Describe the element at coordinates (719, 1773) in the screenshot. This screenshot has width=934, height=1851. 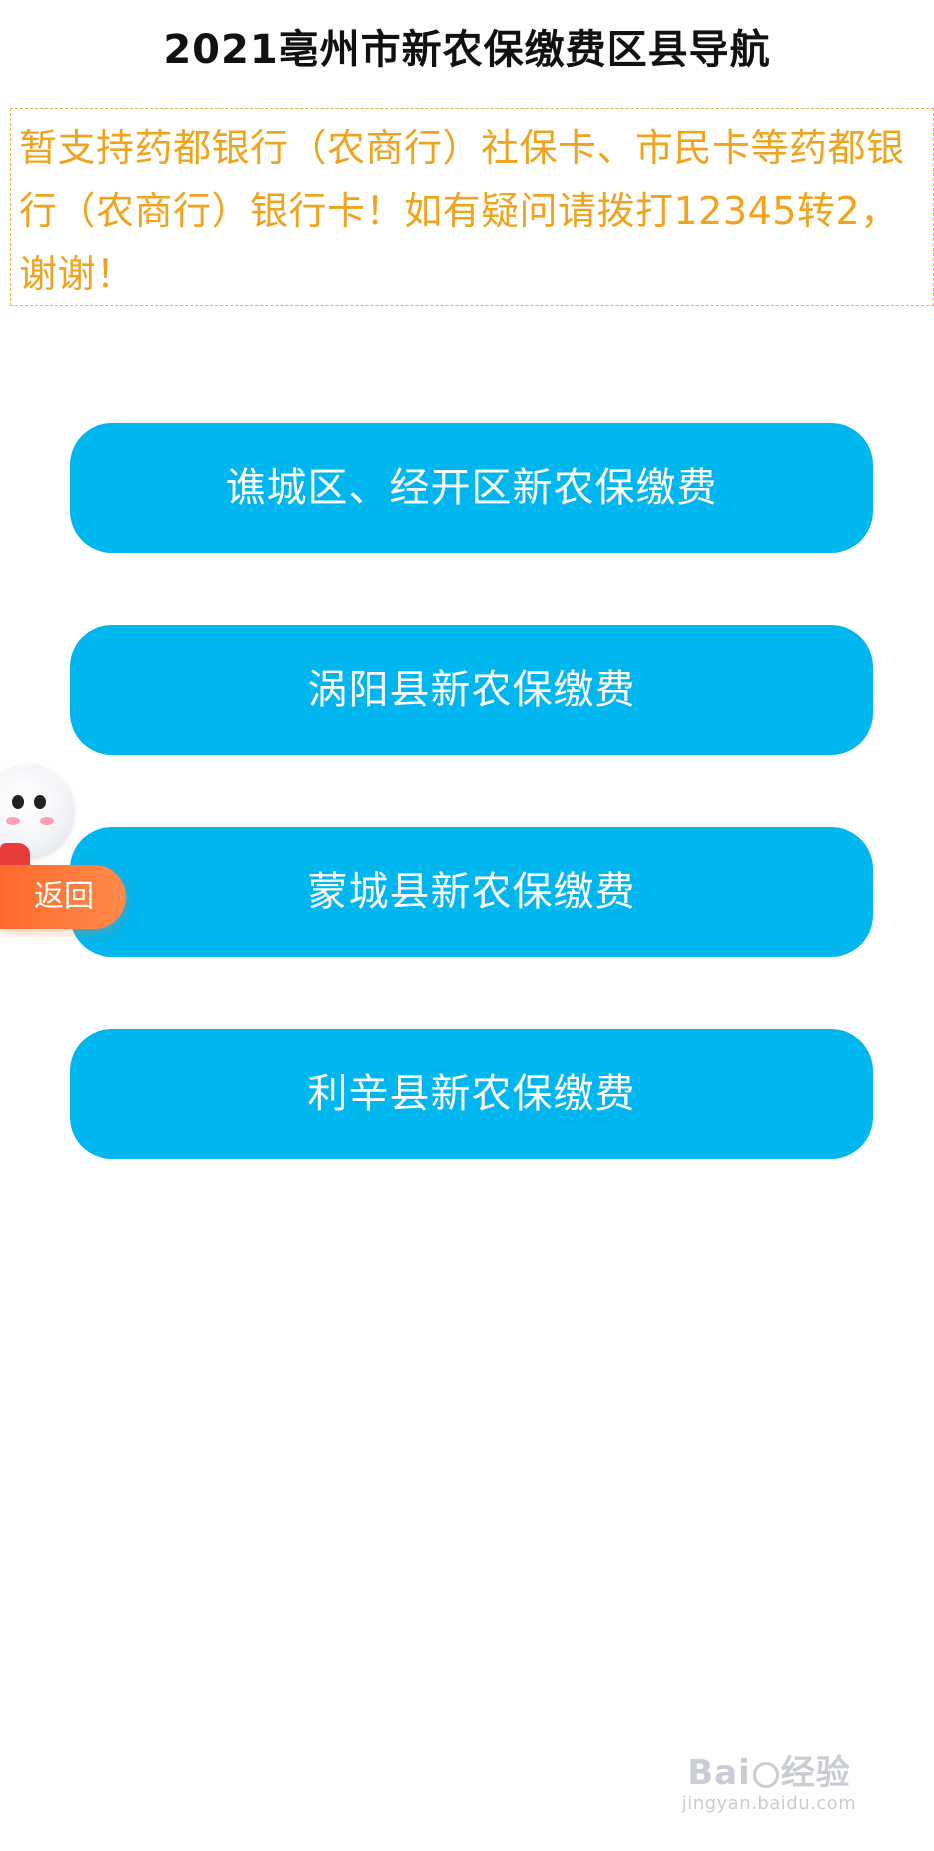
I see `watermark-logo-left: Bai` at that location.